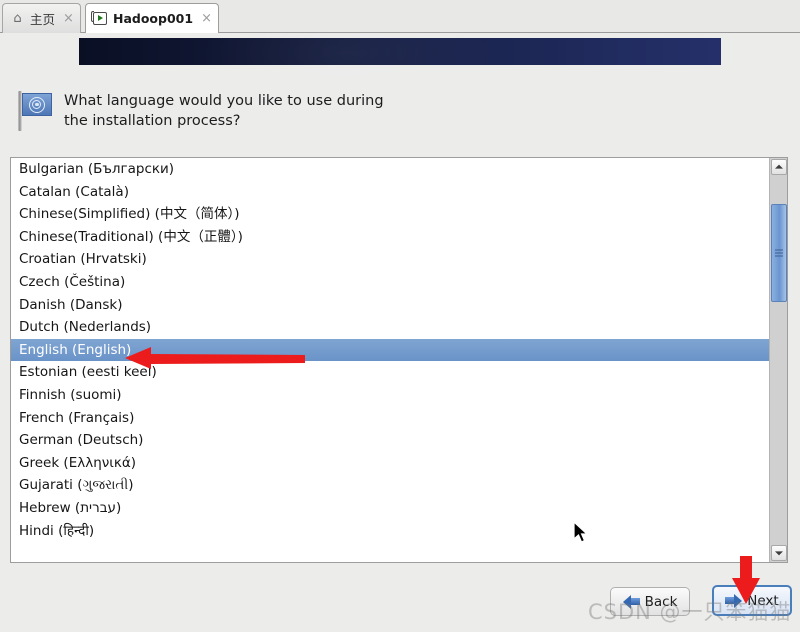 This screenshot has height=632, width=800. What do you see at coordinates (581, 532) in the screenshot?
I see `mouse-cursor` at bounding box center [581, 532].